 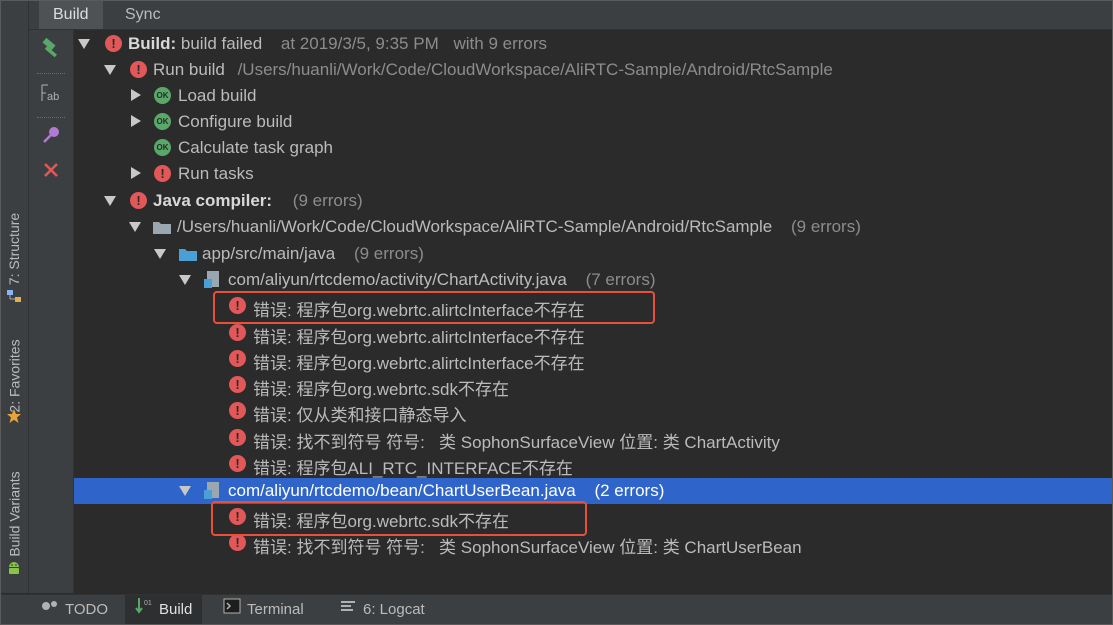 What do you see at coordinates (388, 253) in the screenshot?
I see `src-count: (9 errors)` at bounding box center [388, 253].